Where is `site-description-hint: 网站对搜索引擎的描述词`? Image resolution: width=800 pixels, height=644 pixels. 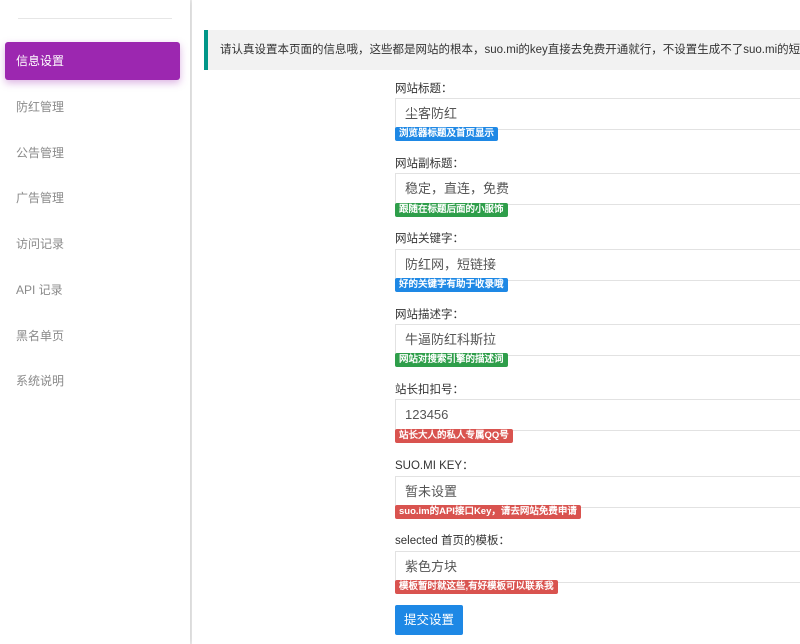 site-description-hint: 网站对搜索引擎的描述词 is located at coordinates (451, 360).